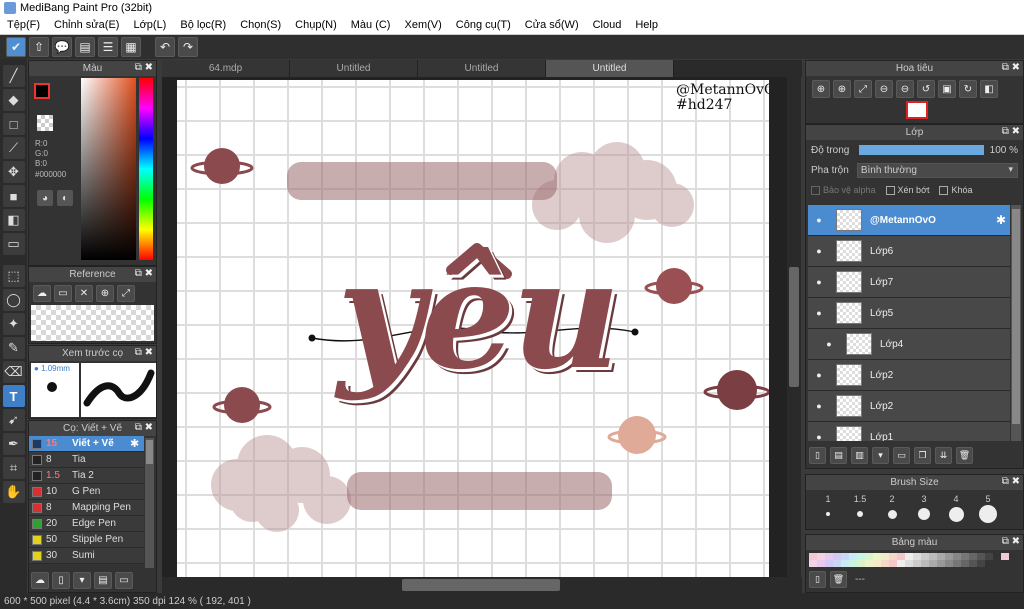  What do you see at coordinates (149, 25) in the screenshot?
I see `menu-layer: Lớp(L)` at bounding box center [149, 25].